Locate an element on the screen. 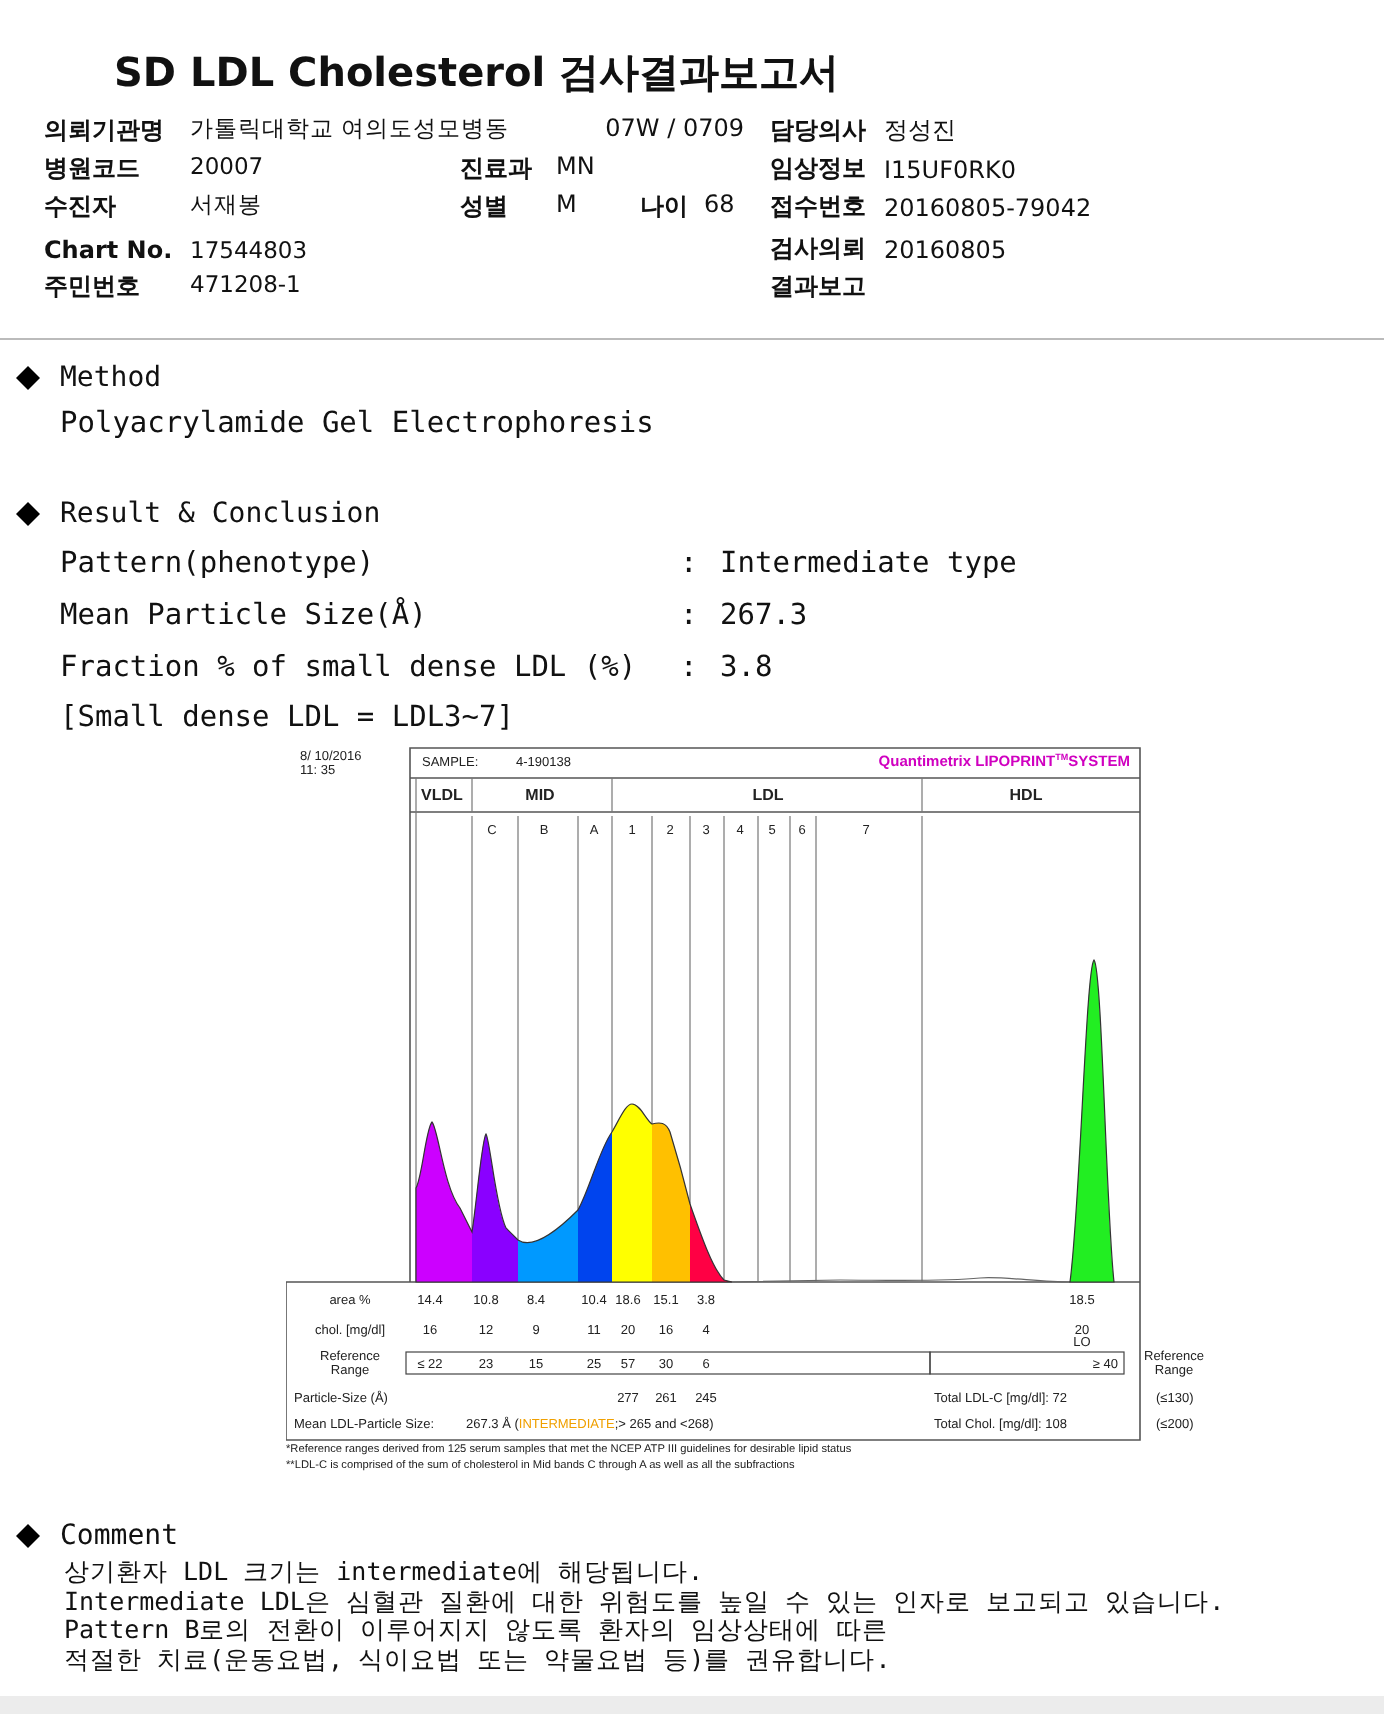 This screenshot has width=1384, height=1714. field-label: 주민번호 is located at coordinates (93, 287).